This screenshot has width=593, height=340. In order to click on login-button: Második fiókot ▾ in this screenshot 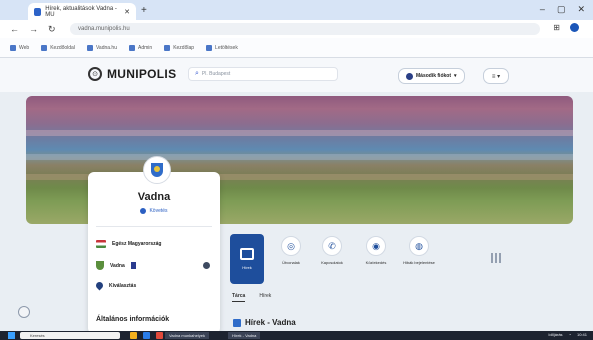, I will do `click(431, 76)`.